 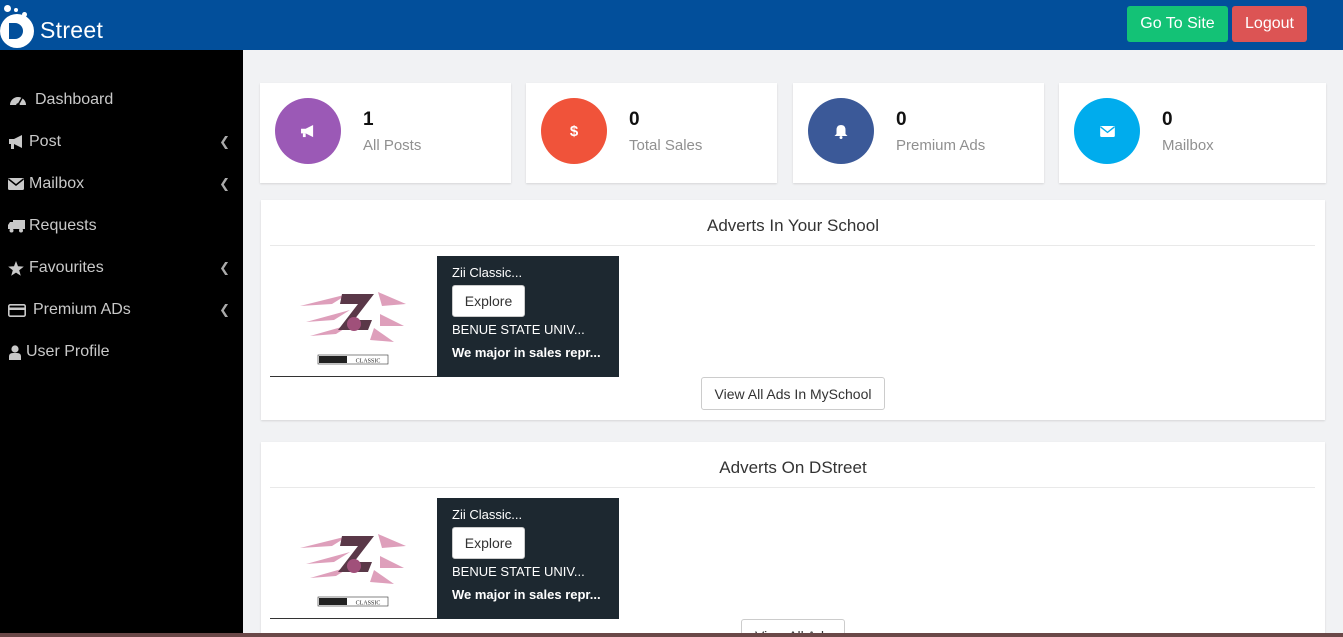 What do you see at coordinates (574, 131) in the screenshot?
I see `dollar-icon: $` at bounding box center [574, 131].